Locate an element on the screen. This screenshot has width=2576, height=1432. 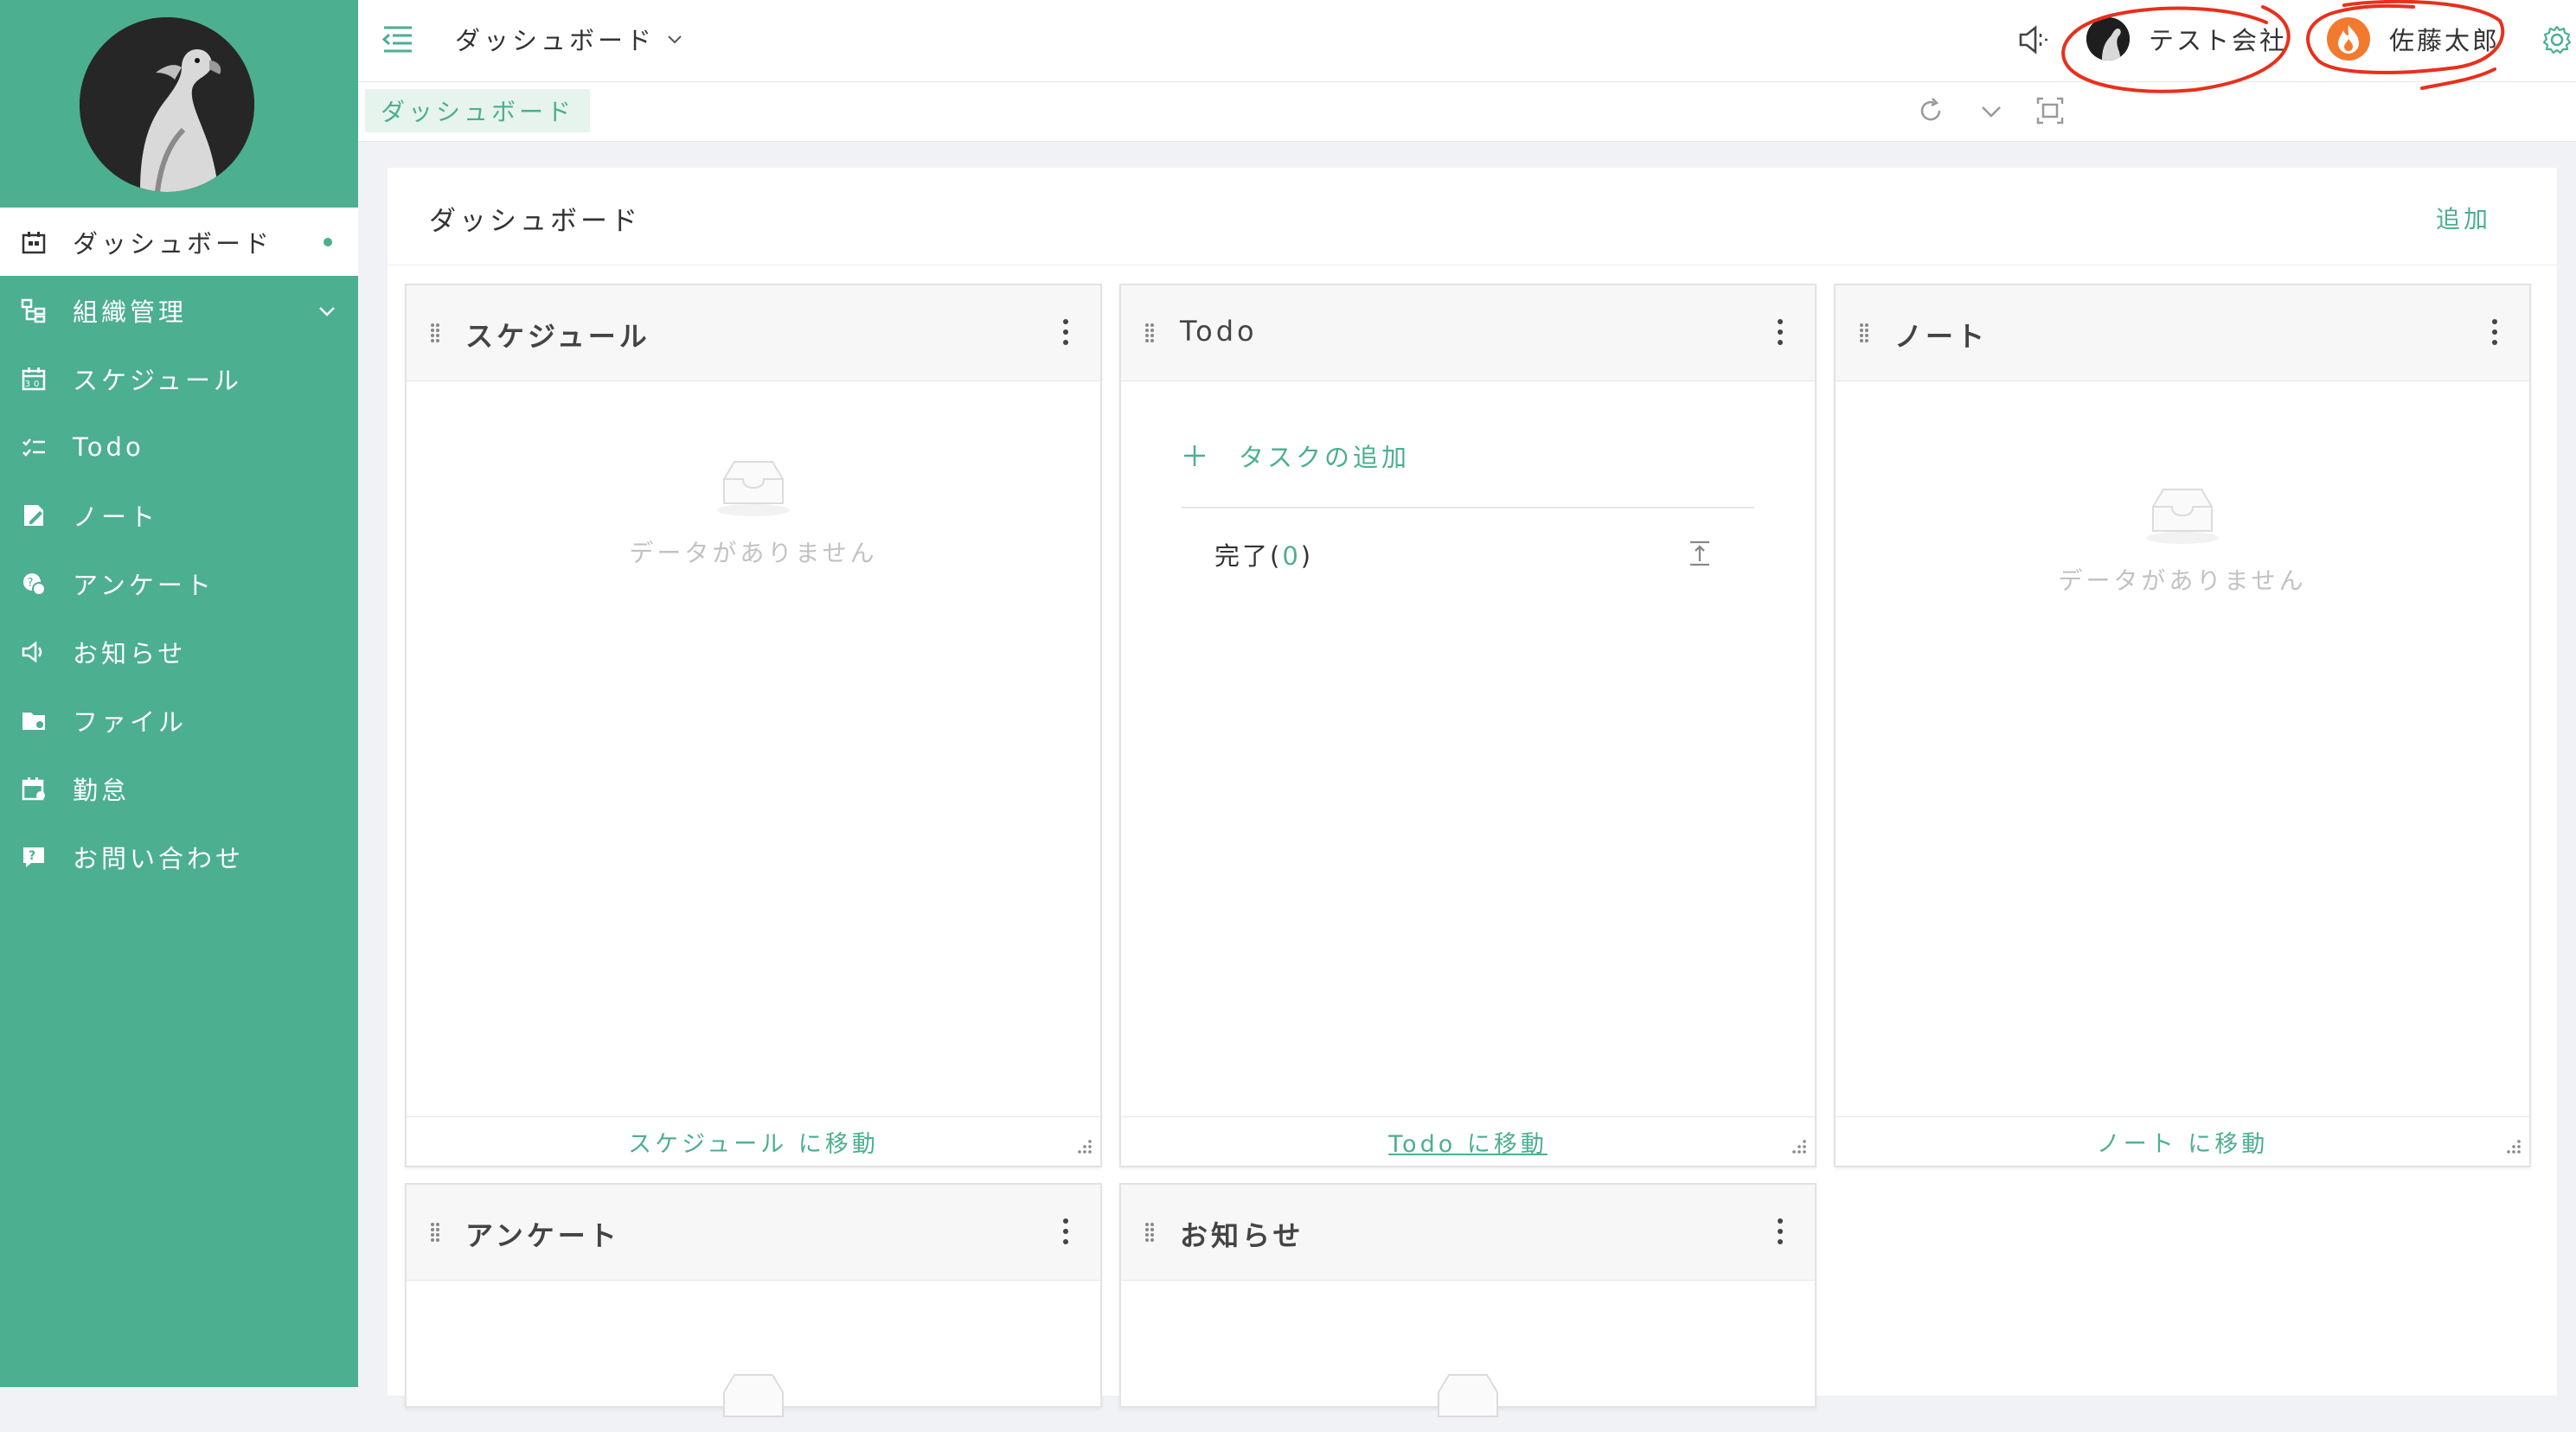
company-avatar is located at coordinates (2108, 39).